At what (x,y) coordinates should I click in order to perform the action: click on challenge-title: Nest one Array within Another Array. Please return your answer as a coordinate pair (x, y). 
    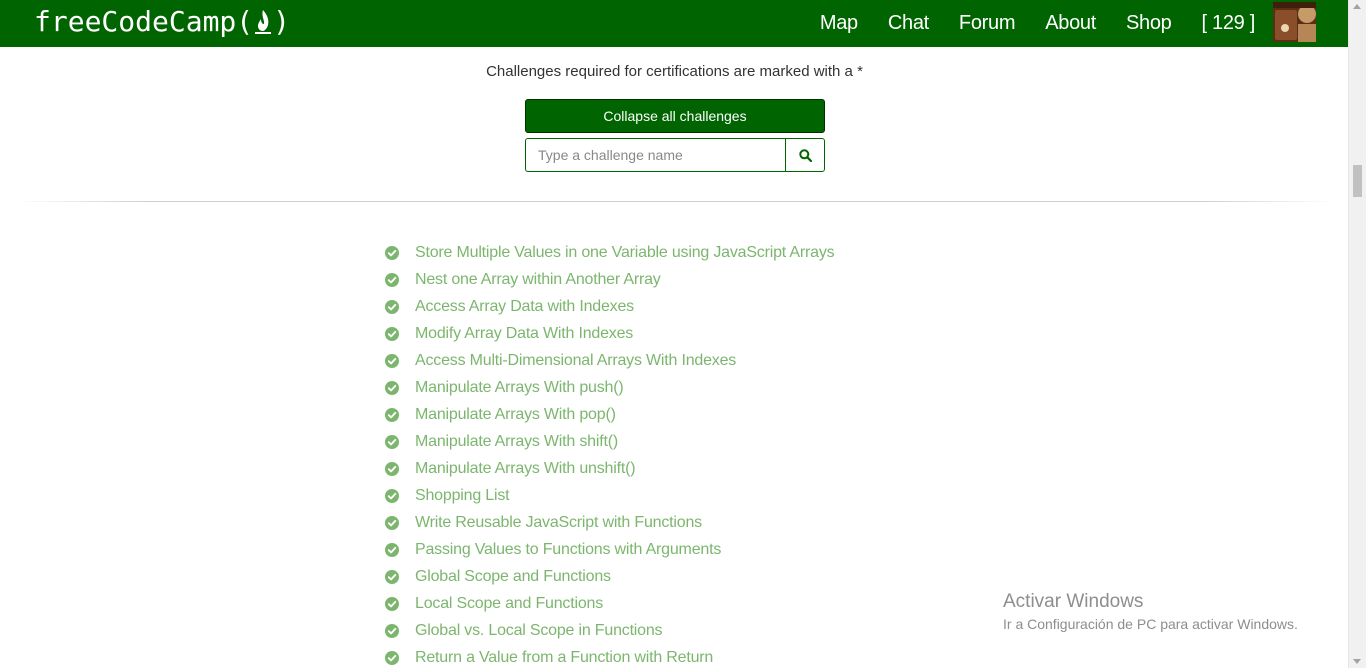
    Looking at the image, I should click on (538, 280).